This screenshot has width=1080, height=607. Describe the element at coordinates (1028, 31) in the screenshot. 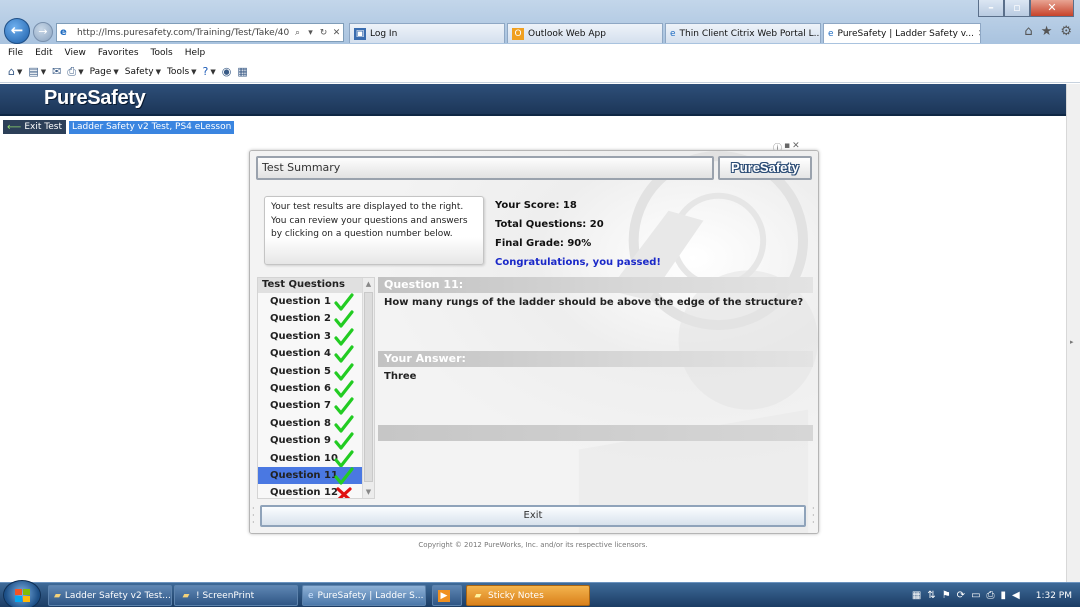

I see `home-icon: ⌂` at that location.